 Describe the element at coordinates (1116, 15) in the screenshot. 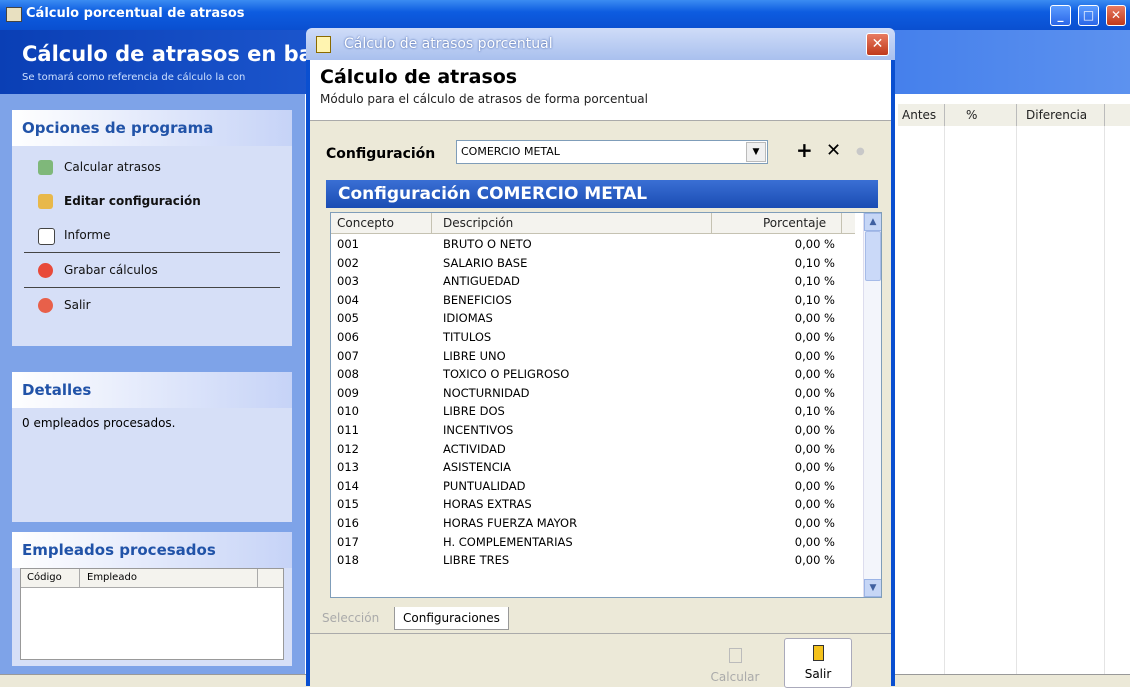

I see `close-button: ✕` at that location.